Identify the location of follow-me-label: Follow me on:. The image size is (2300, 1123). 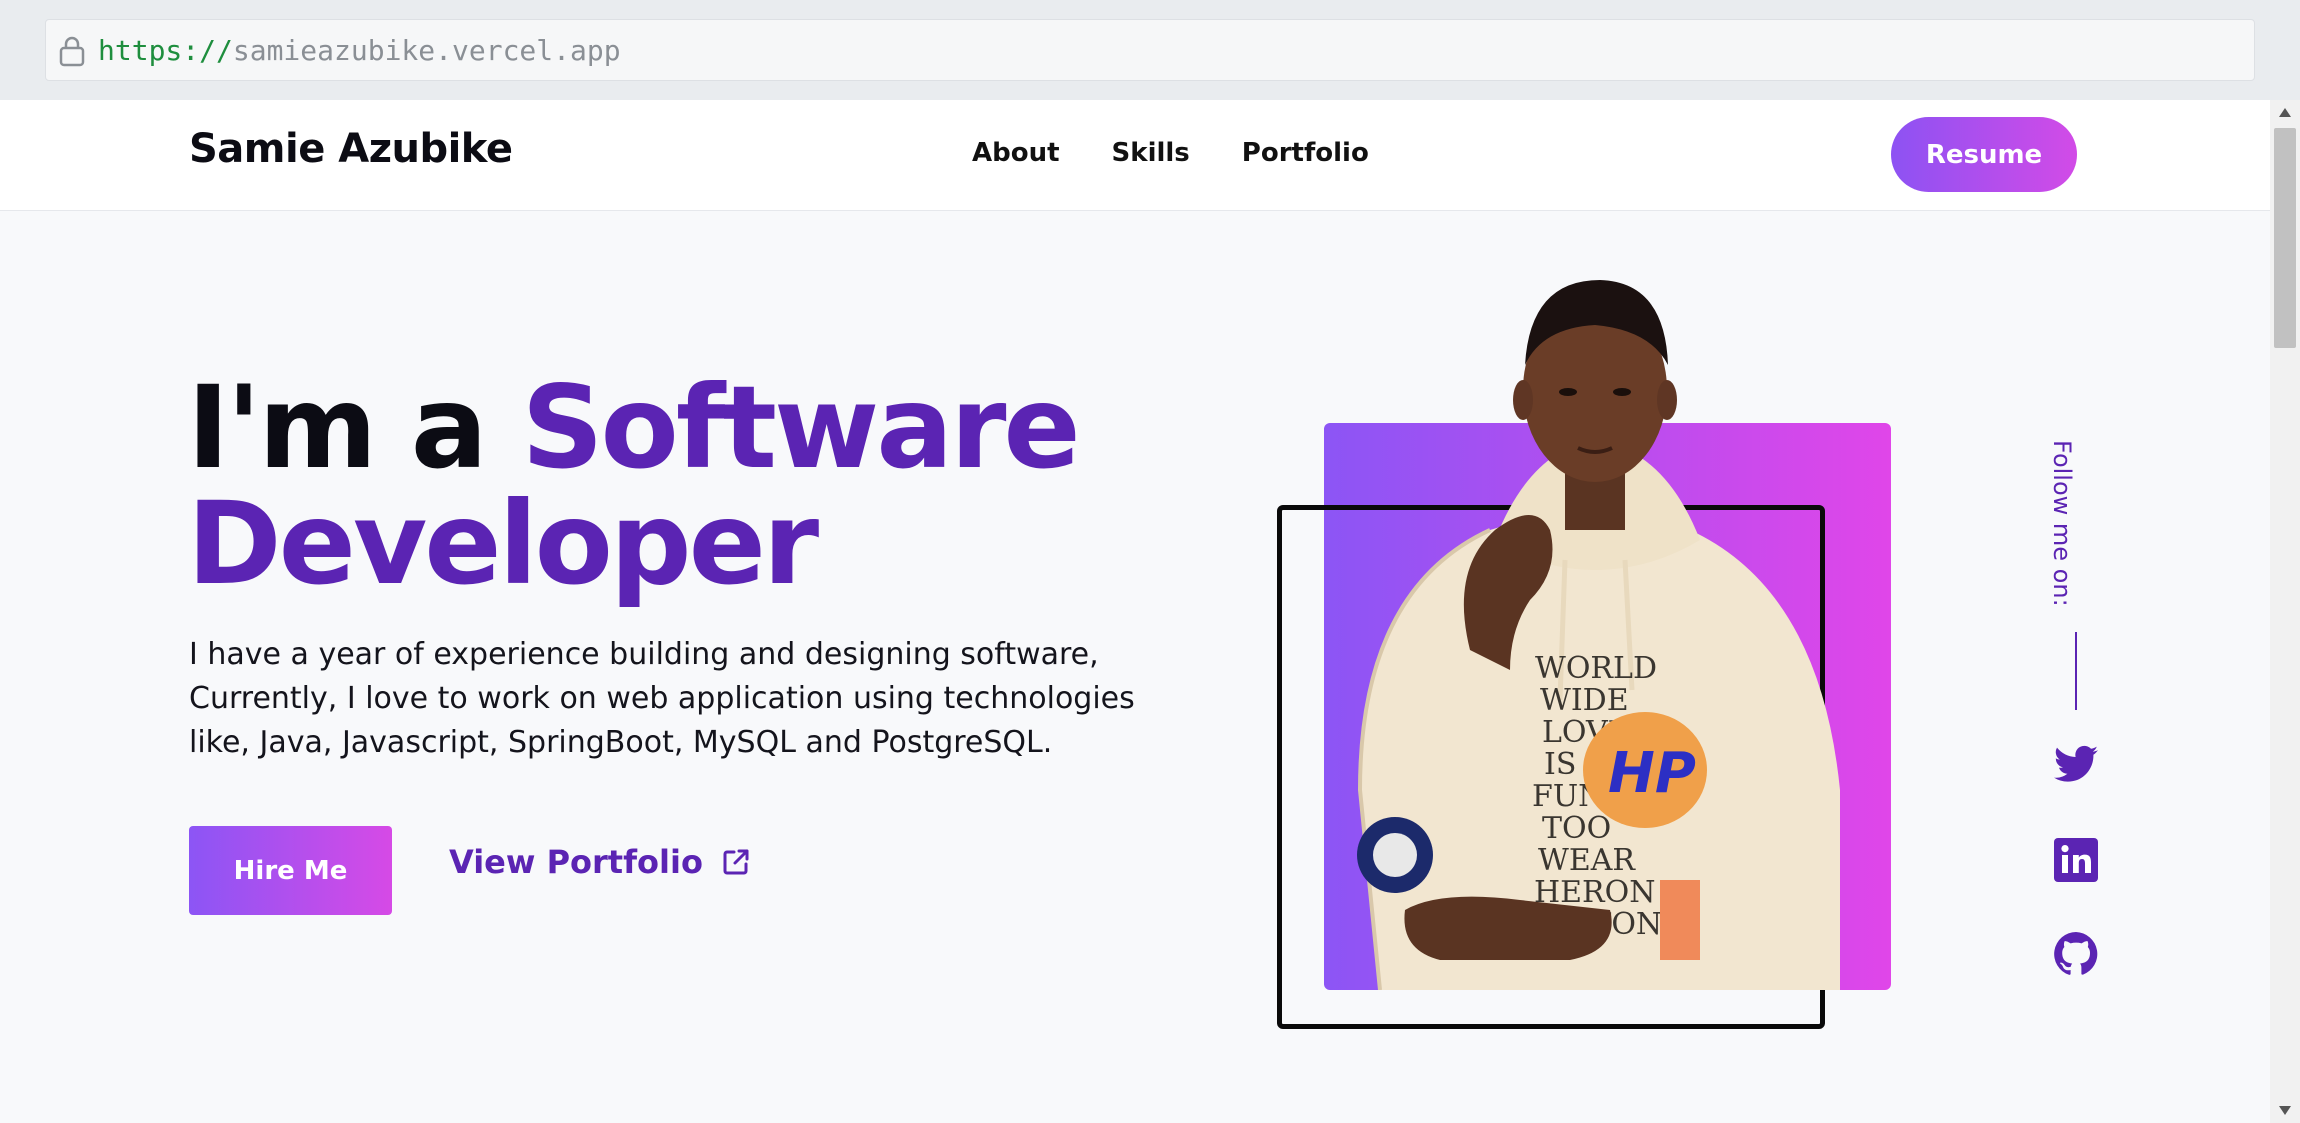
(2062, 523).